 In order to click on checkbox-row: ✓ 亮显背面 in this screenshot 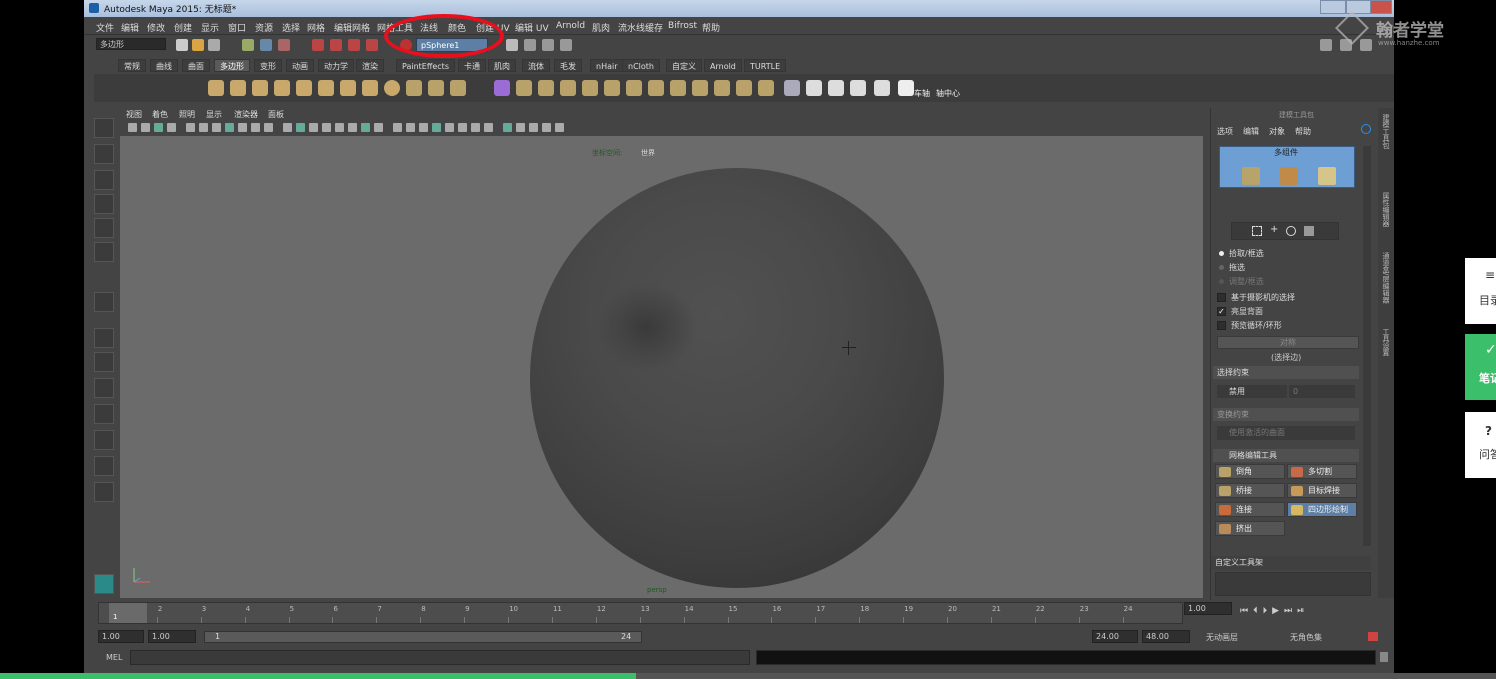, I will do `click(1287, 312)`.